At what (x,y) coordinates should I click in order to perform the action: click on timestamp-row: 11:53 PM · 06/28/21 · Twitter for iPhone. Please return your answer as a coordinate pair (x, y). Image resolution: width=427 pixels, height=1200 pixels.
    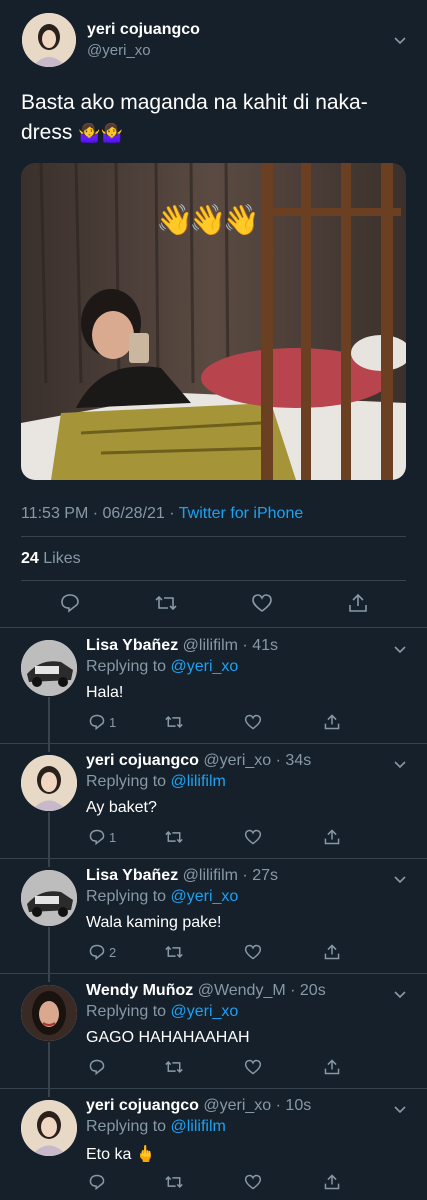
    Looking at the image, I should click on (162, 514).